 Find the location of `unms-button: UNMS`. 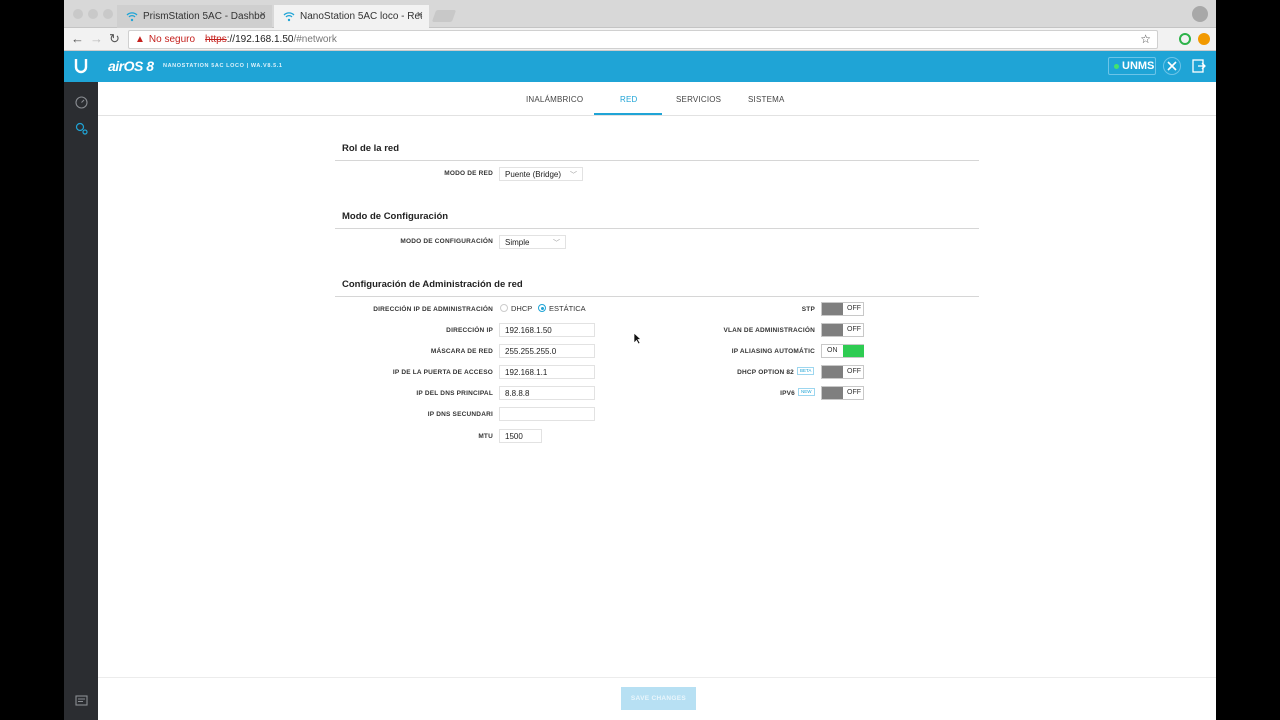

unms-button: UNMS is located at coordinates (1132, 66).